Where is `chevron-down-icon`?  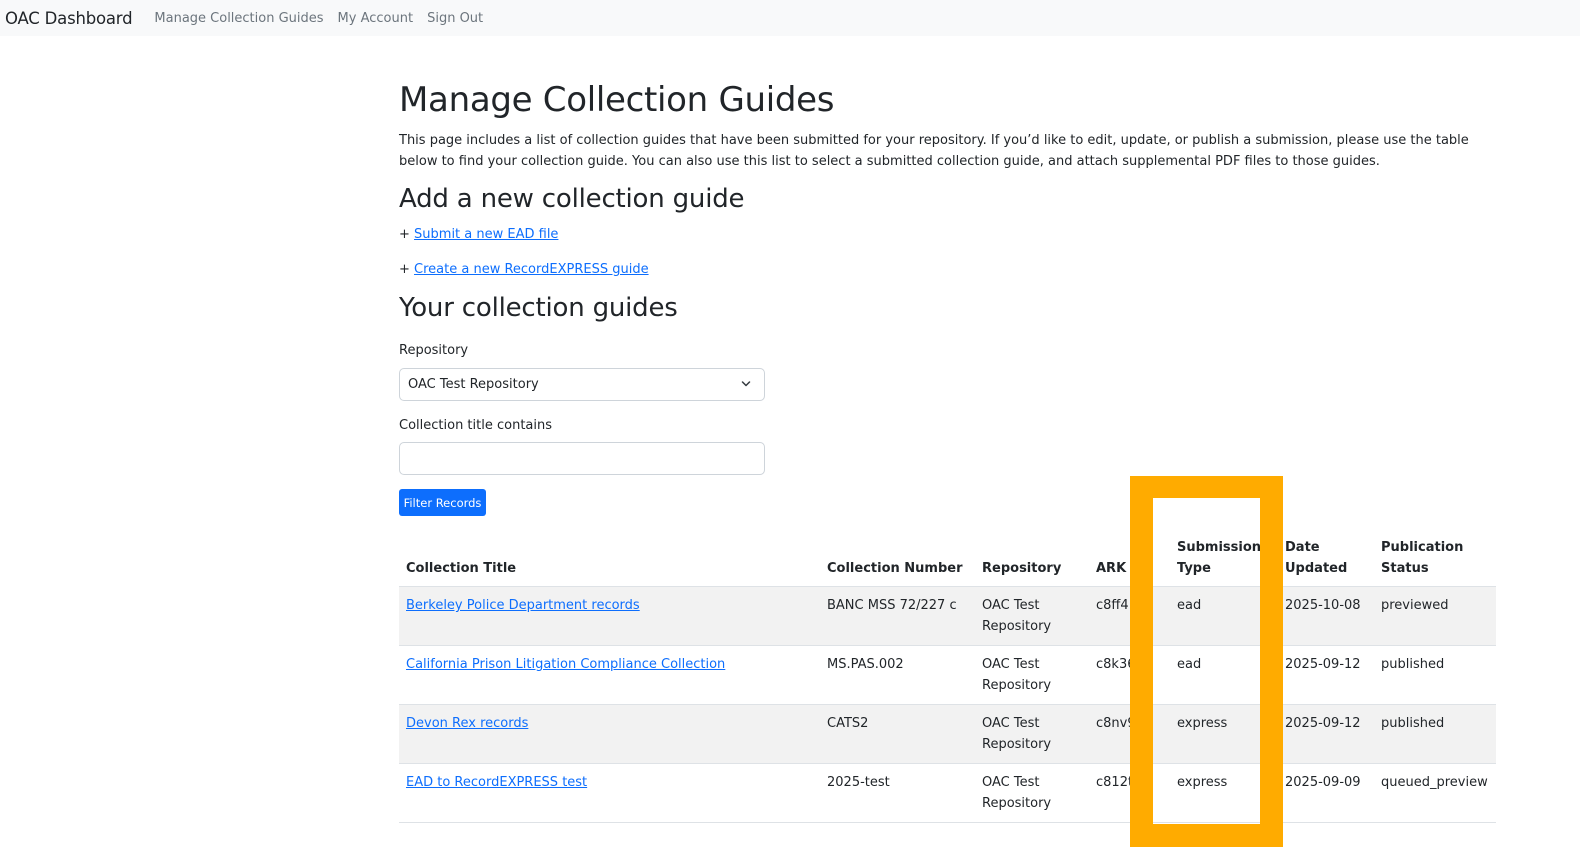
chevron-down-icon is located at coordinates (746, 384).